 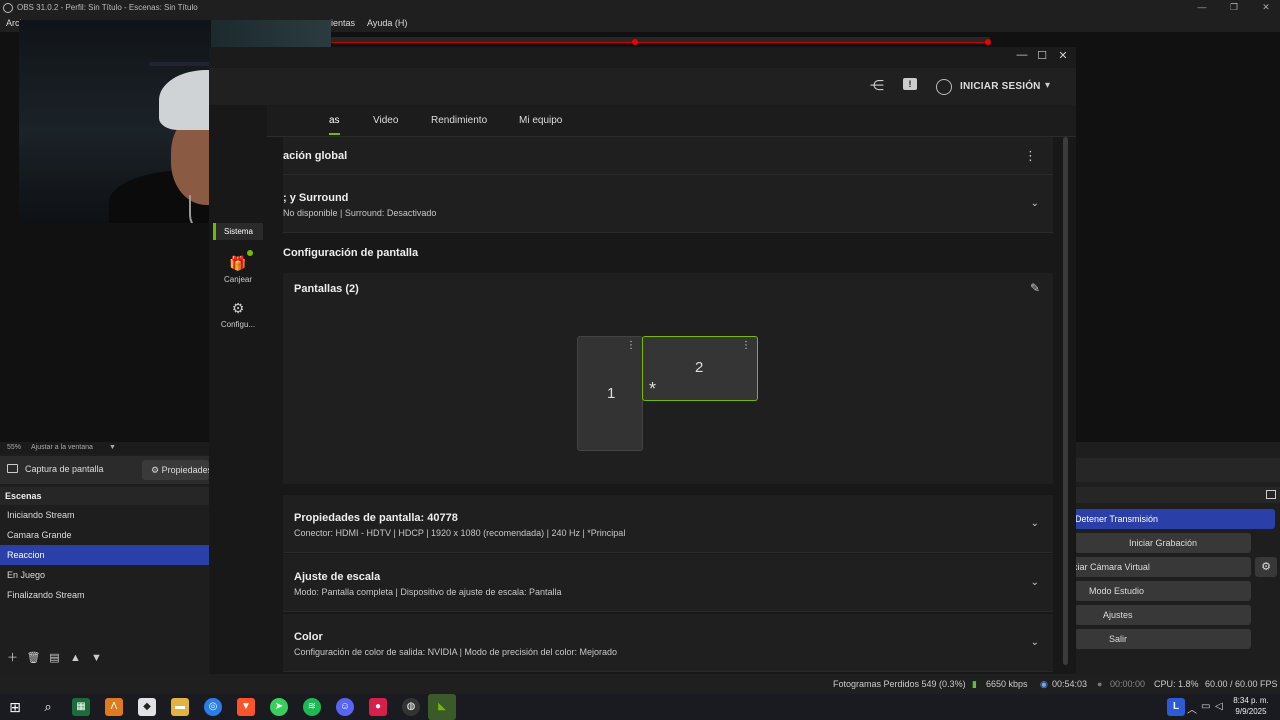 I want to click on menu-herramientas: ientas, so click(x=343, y=23).